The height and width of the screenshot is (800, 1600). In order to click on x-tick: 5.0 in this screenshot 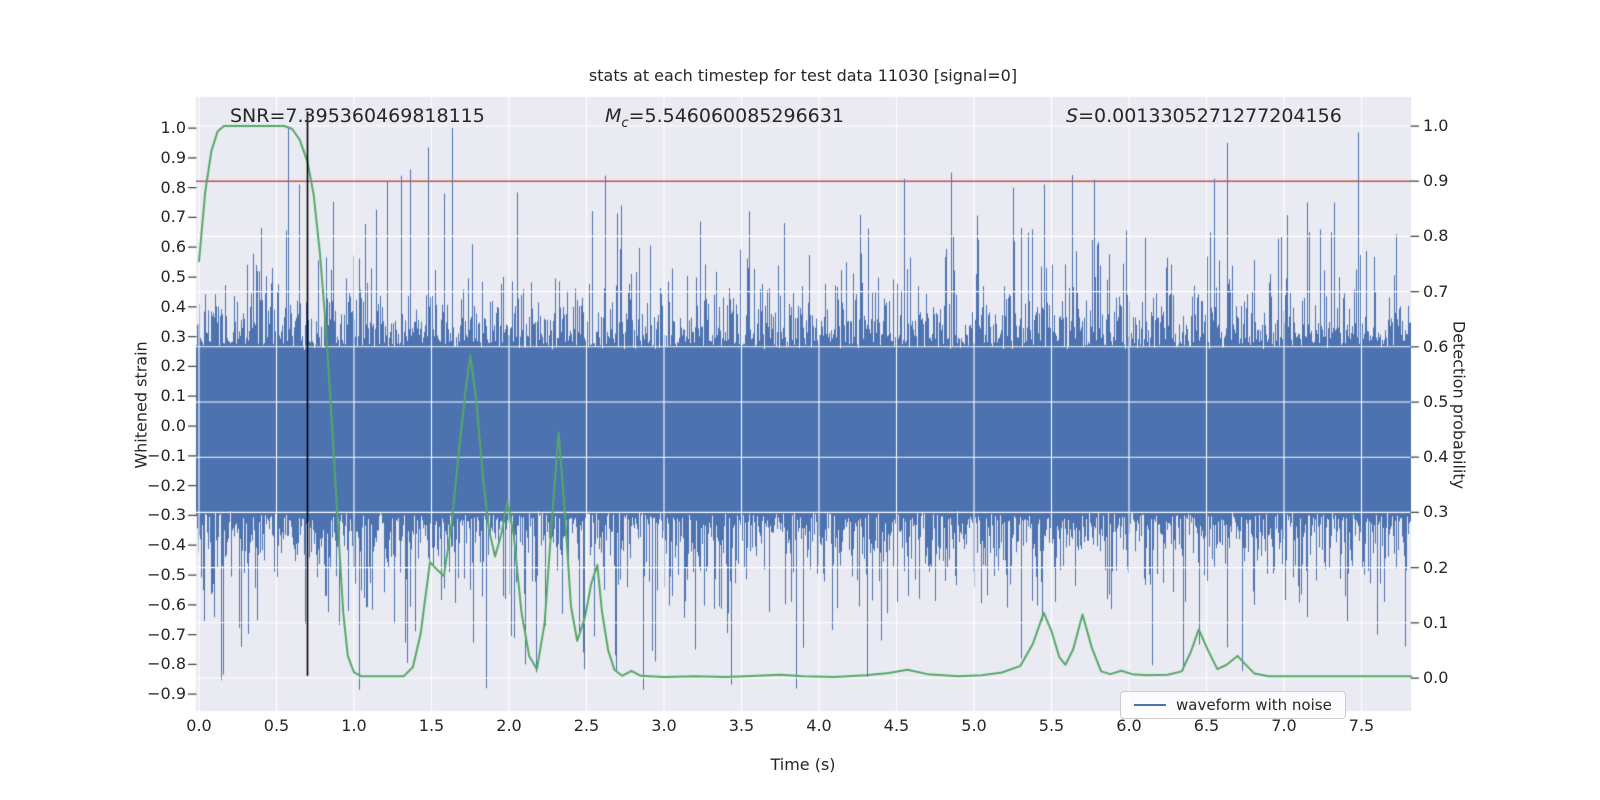, I will do `click(974, 725)`.